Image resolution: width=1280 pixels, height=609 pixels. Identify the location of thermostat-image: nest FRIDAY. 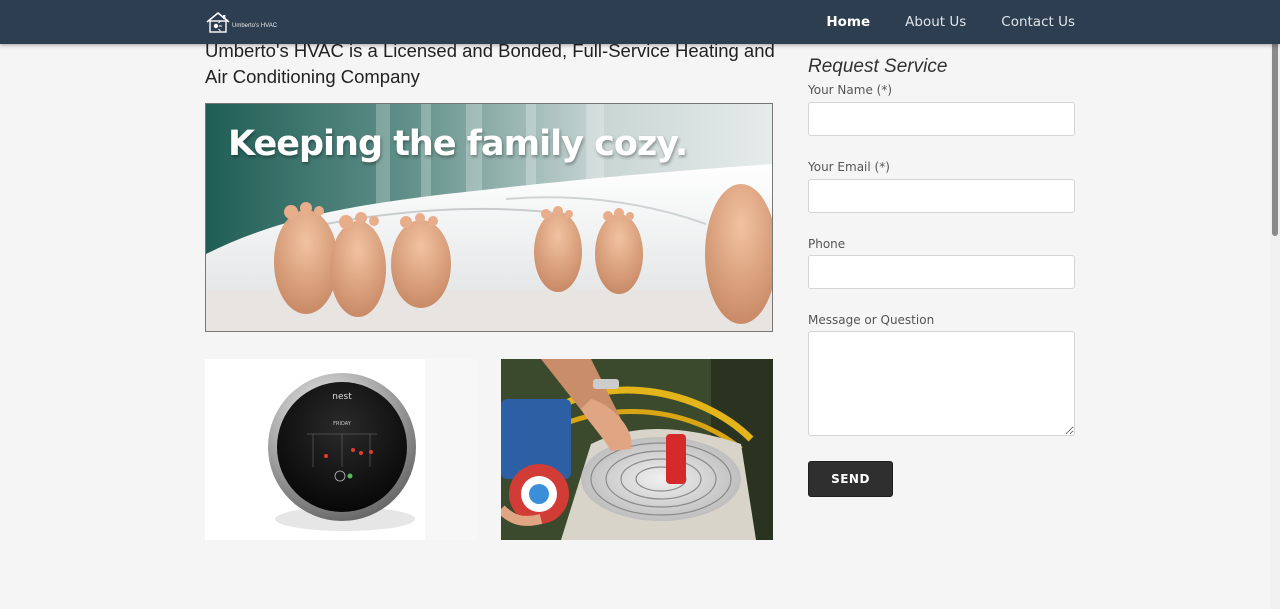
(341, 449).